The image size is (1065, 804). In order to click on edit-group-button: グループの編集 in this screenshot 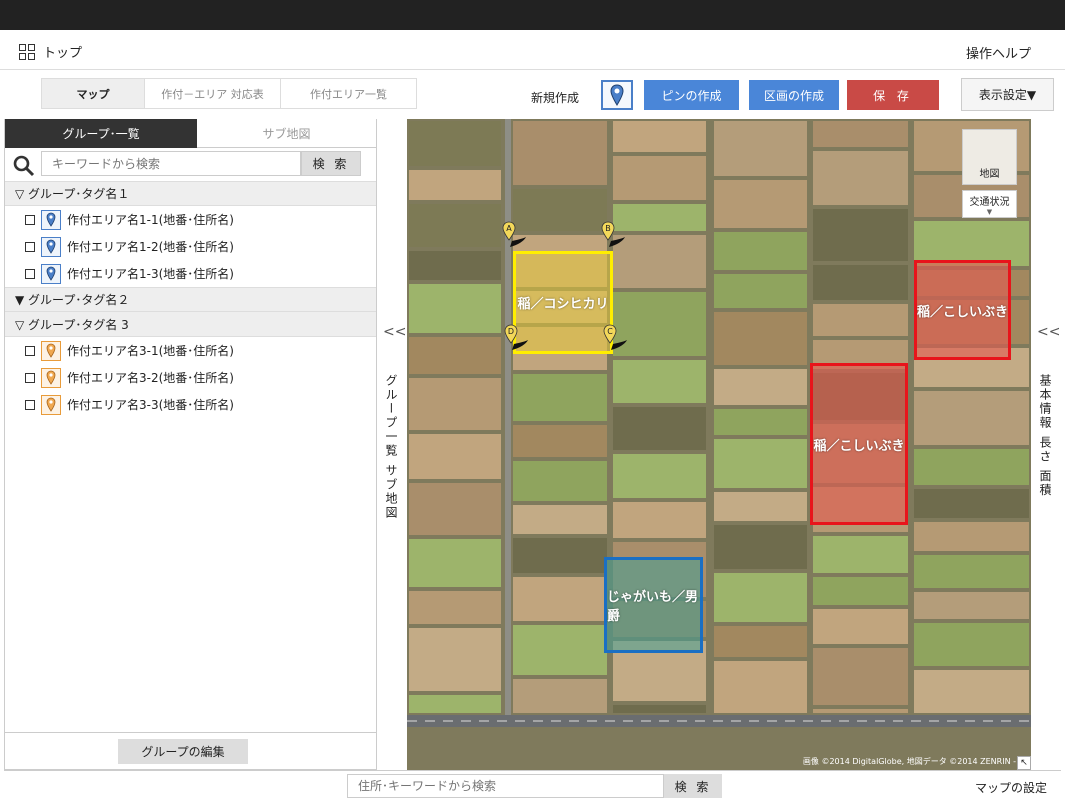, I will do `click(183, 751)`.